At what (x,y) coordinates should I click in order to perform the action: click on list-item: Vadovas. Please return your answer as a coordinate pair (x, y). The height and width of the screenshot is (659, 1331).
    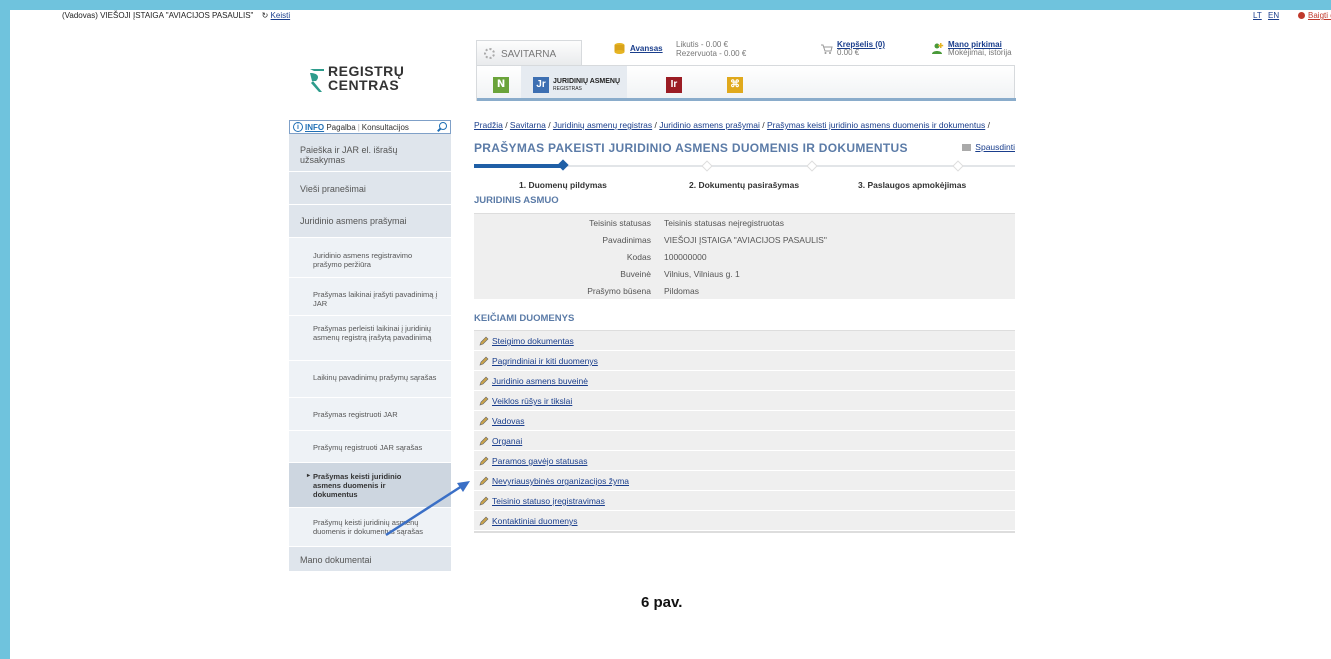
    Looking at the image, I should click on (744, 421).